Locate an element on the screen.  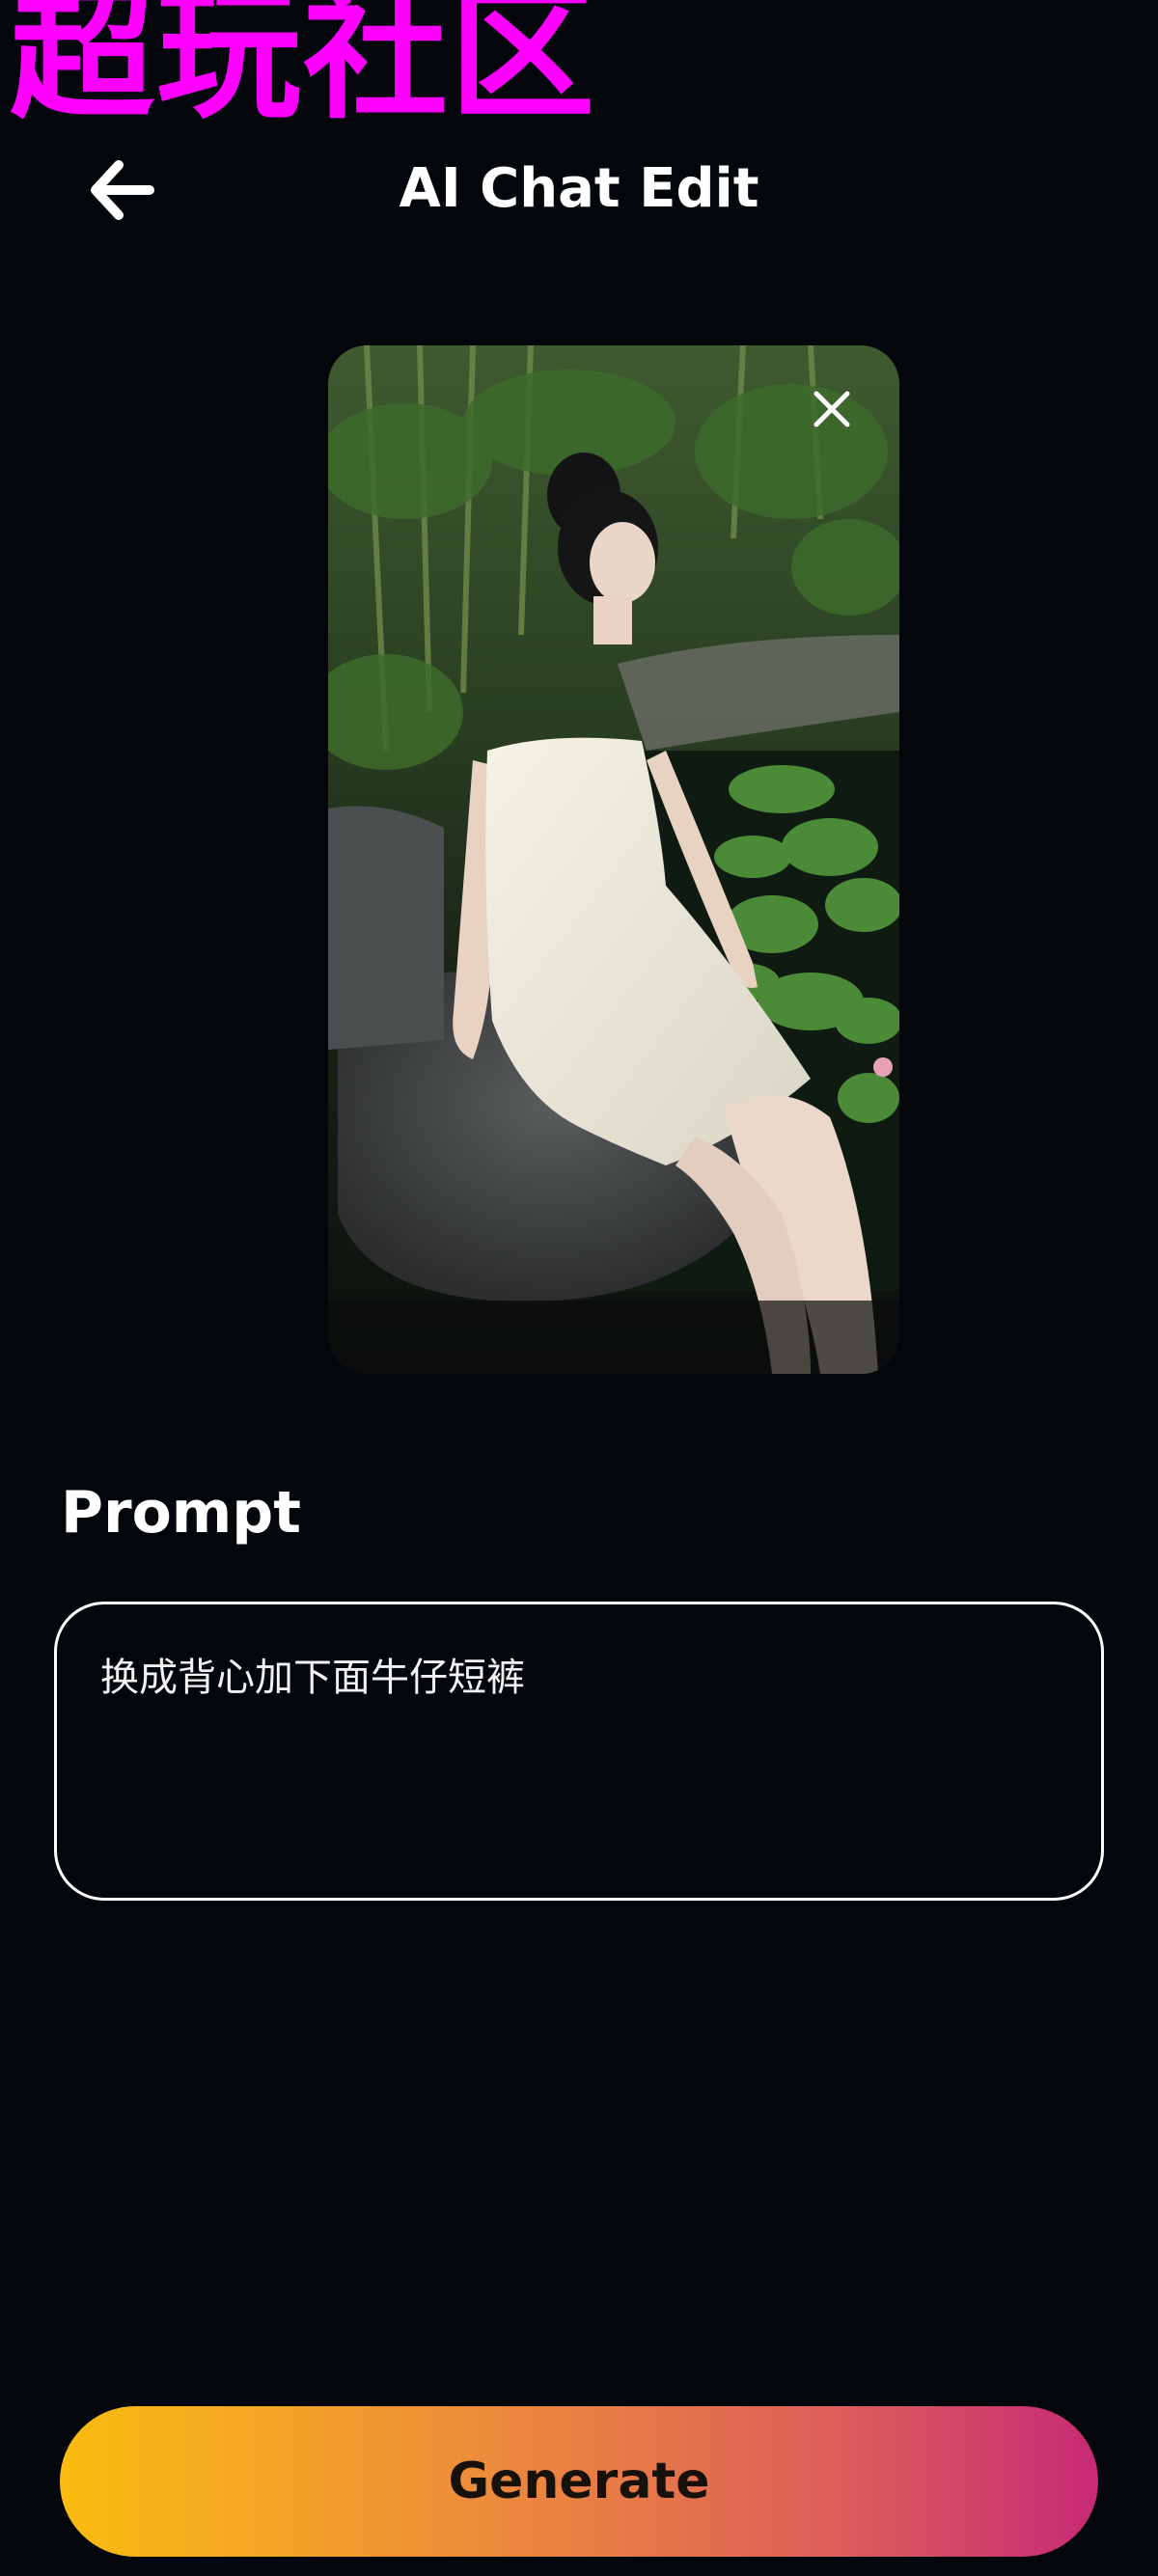
remove-image-button is located at coordinates (832, 409).